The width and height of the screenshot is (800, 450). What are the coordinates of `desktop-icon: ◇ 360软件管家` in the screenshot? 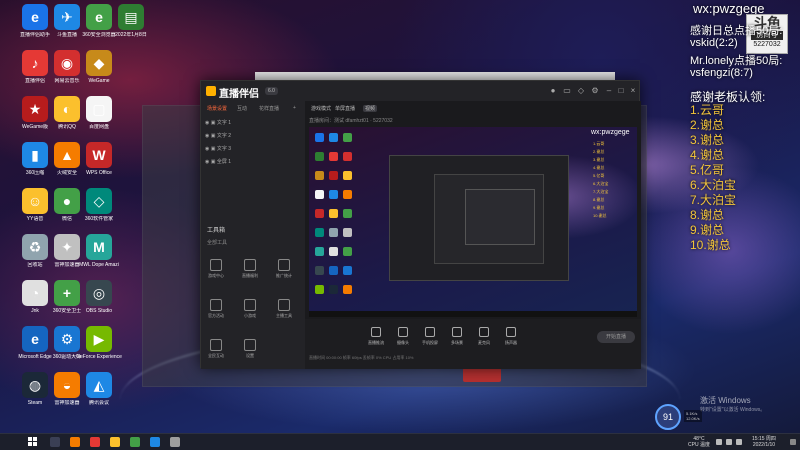 It's located at (99, 205).